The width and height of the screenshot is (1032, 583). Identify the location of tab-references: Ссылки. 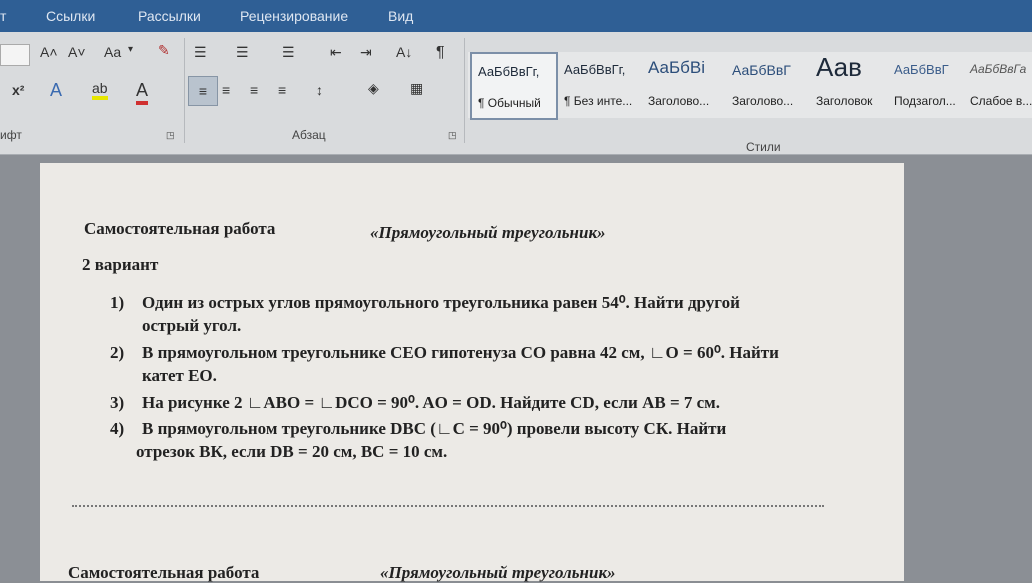
(70, 16).